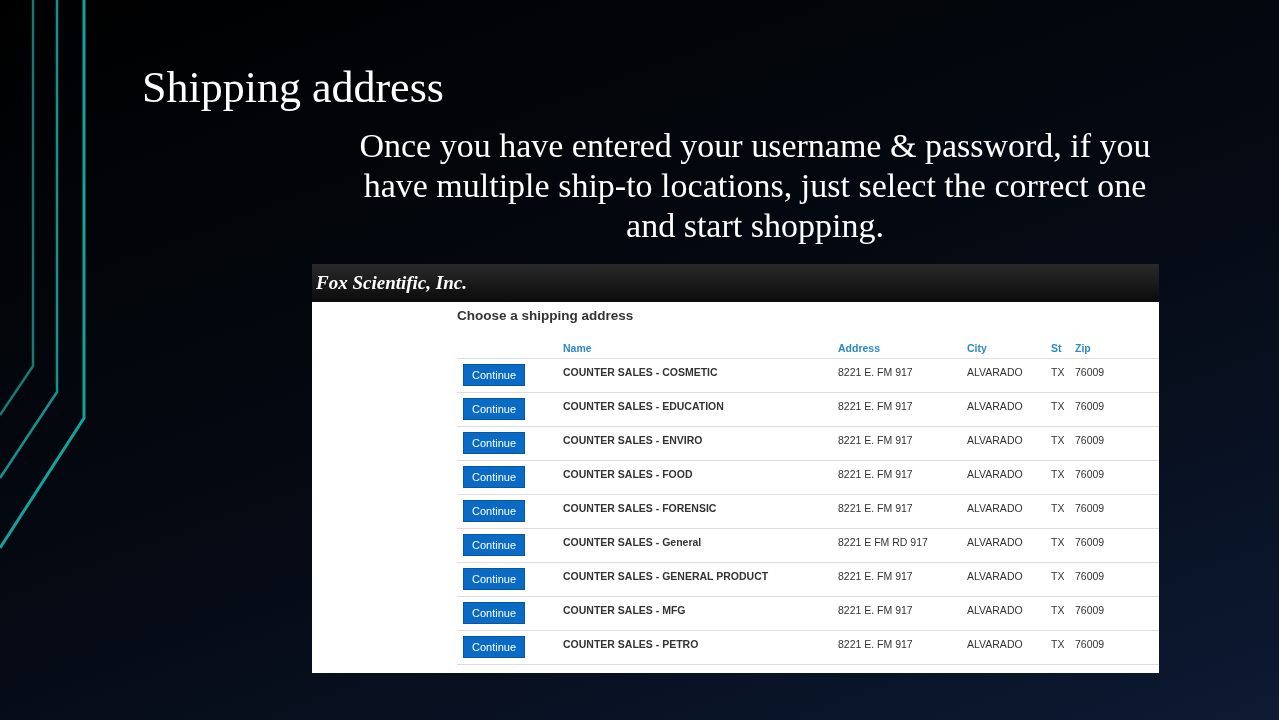  I want to click on column-header: Address, so click(894, 348).